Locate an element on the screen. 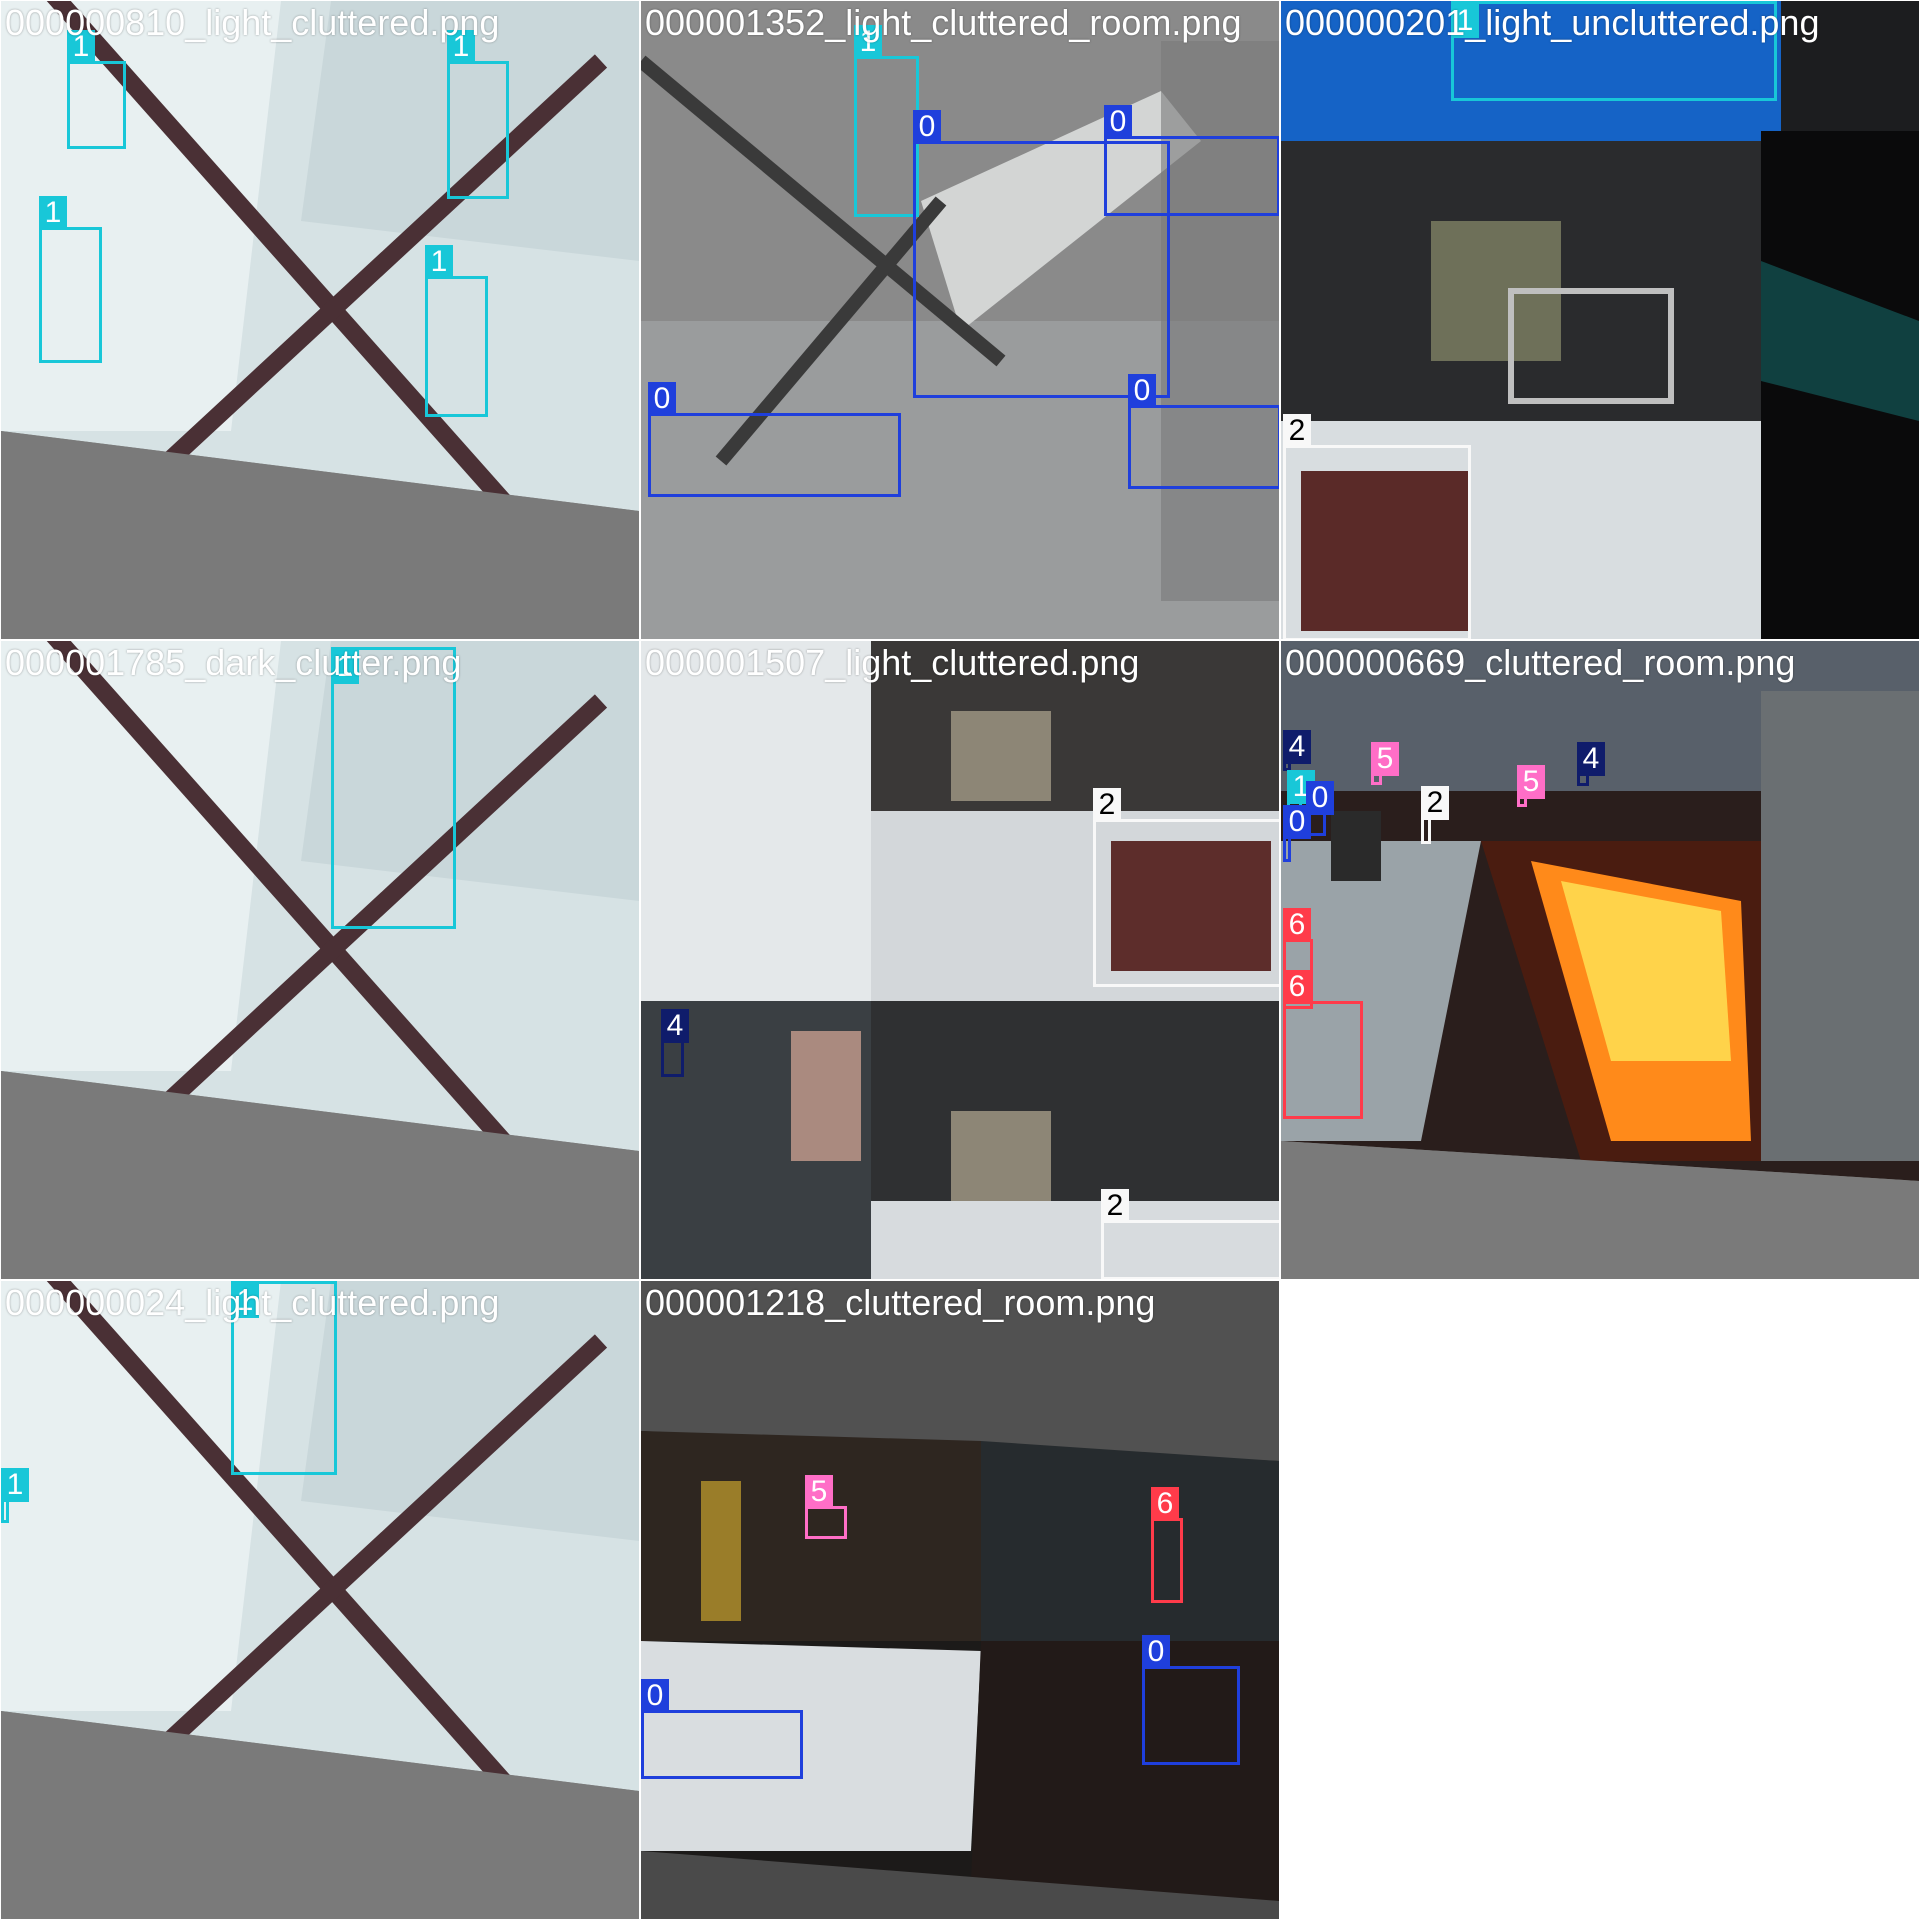 The height and width of the screenshot is (1920, 1920). tile-filename: 000000024_light_cluttered.png is located at coordinates (252, 1302).